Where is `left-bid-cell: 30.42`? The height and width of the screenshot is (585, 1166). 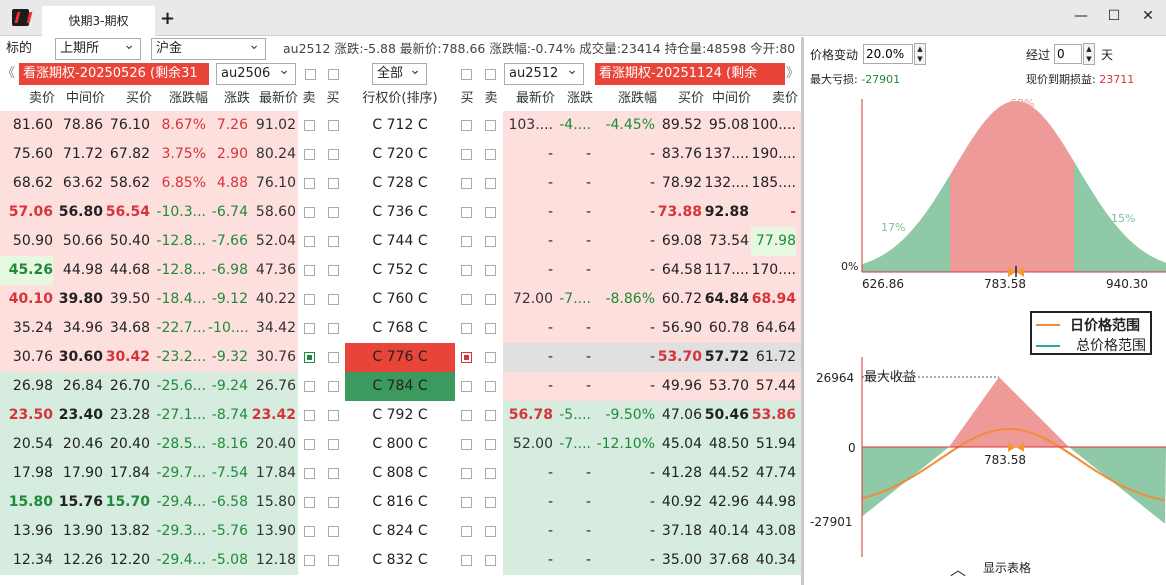 left-bid-cell: 30.42 is located at coordinates (127, 357).